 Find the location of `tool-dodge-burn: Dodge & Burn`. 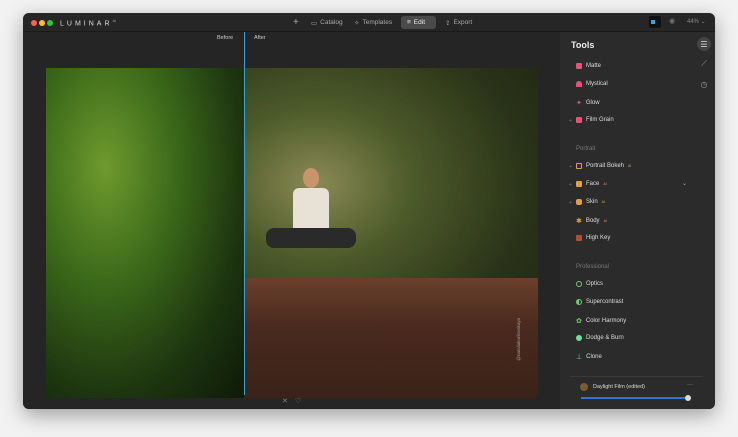

tool-dodge-burn: Dodge & Burn is located at coordinates (600, 338).